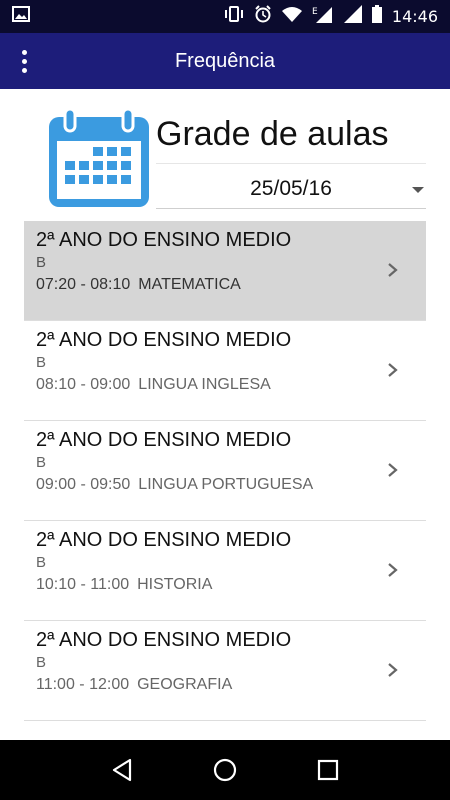 This screenshot has width=450, height=800. I want to click on recents-button, so click(328, 770).